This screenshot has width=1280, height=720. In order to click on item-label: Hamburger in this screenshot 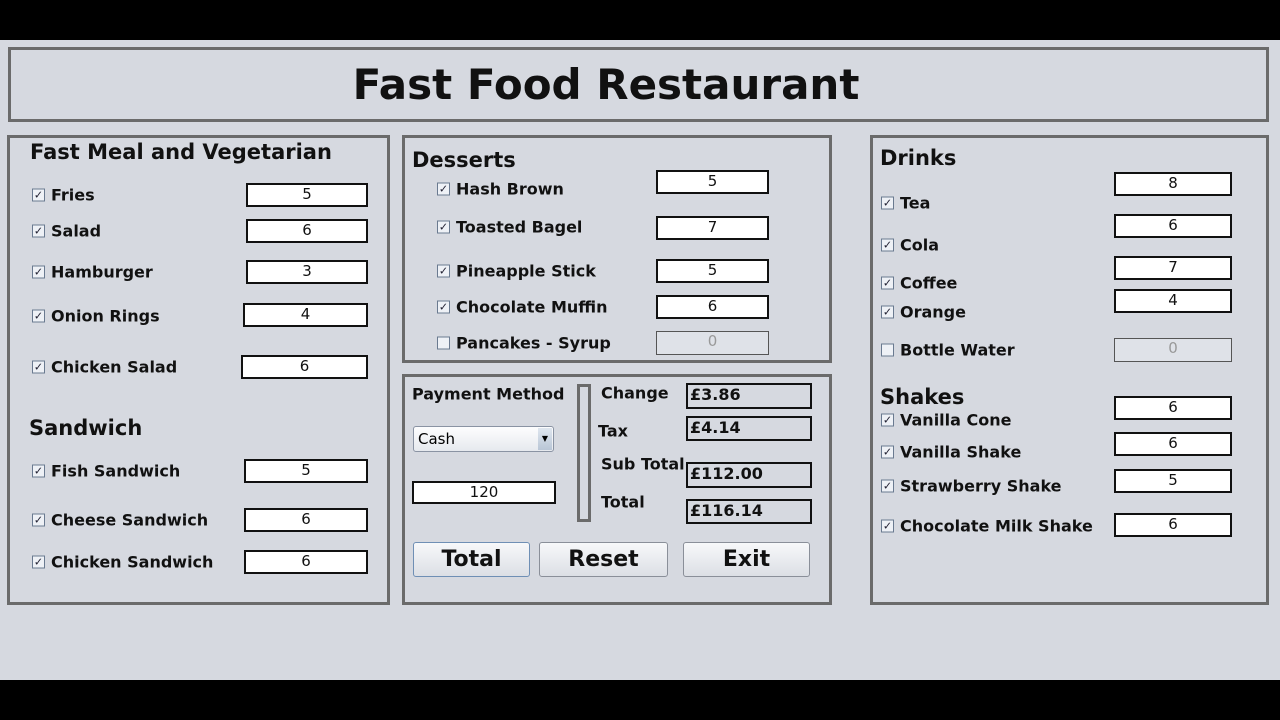, I will do `click(102, 272)`.